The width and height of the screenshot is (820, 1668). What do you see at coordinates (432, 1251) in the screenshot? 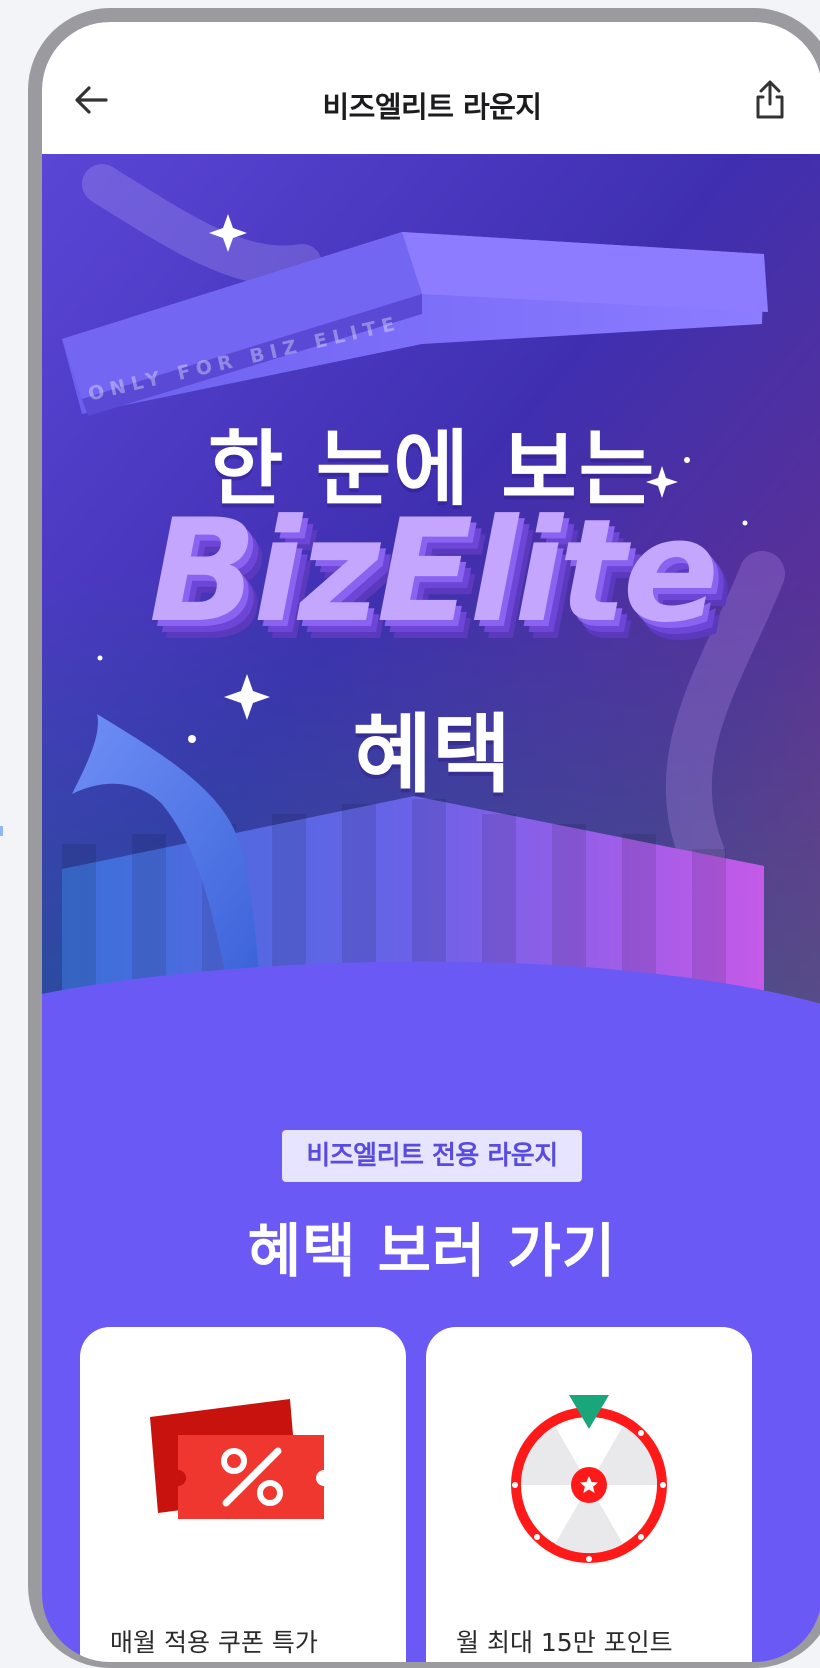
I see `section-title: 혜택 보러 가기` at bounding box center [432, 1251].